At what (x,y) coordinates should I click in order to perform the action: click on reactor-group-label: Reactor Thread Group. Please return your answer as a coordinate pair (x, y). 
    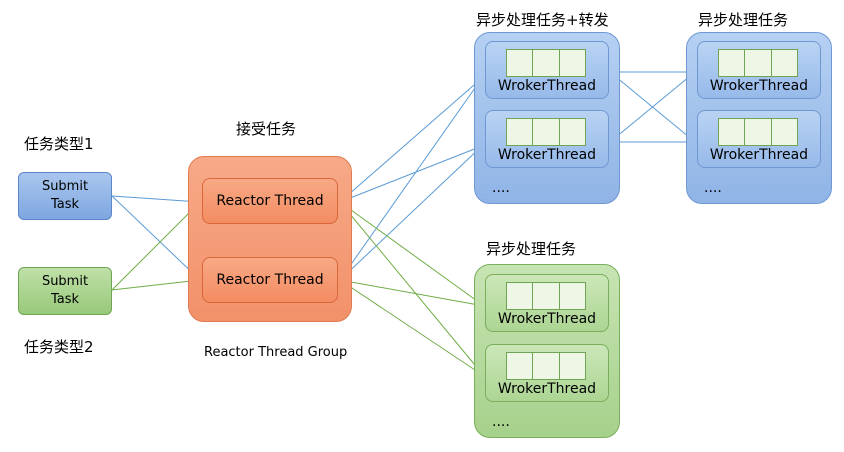
    Looking at the image, I should click on (276, 352).